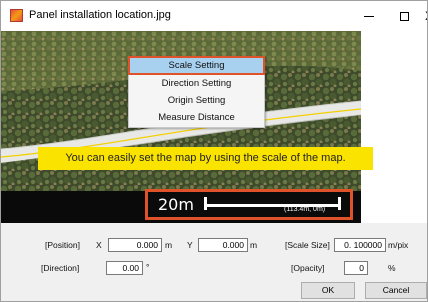  What do you see at coordinates (249, 204) in the screenshot?
I see `scale-bar-overlay: 20m (113.4m, 0m)` at bounding box center [249, 204].